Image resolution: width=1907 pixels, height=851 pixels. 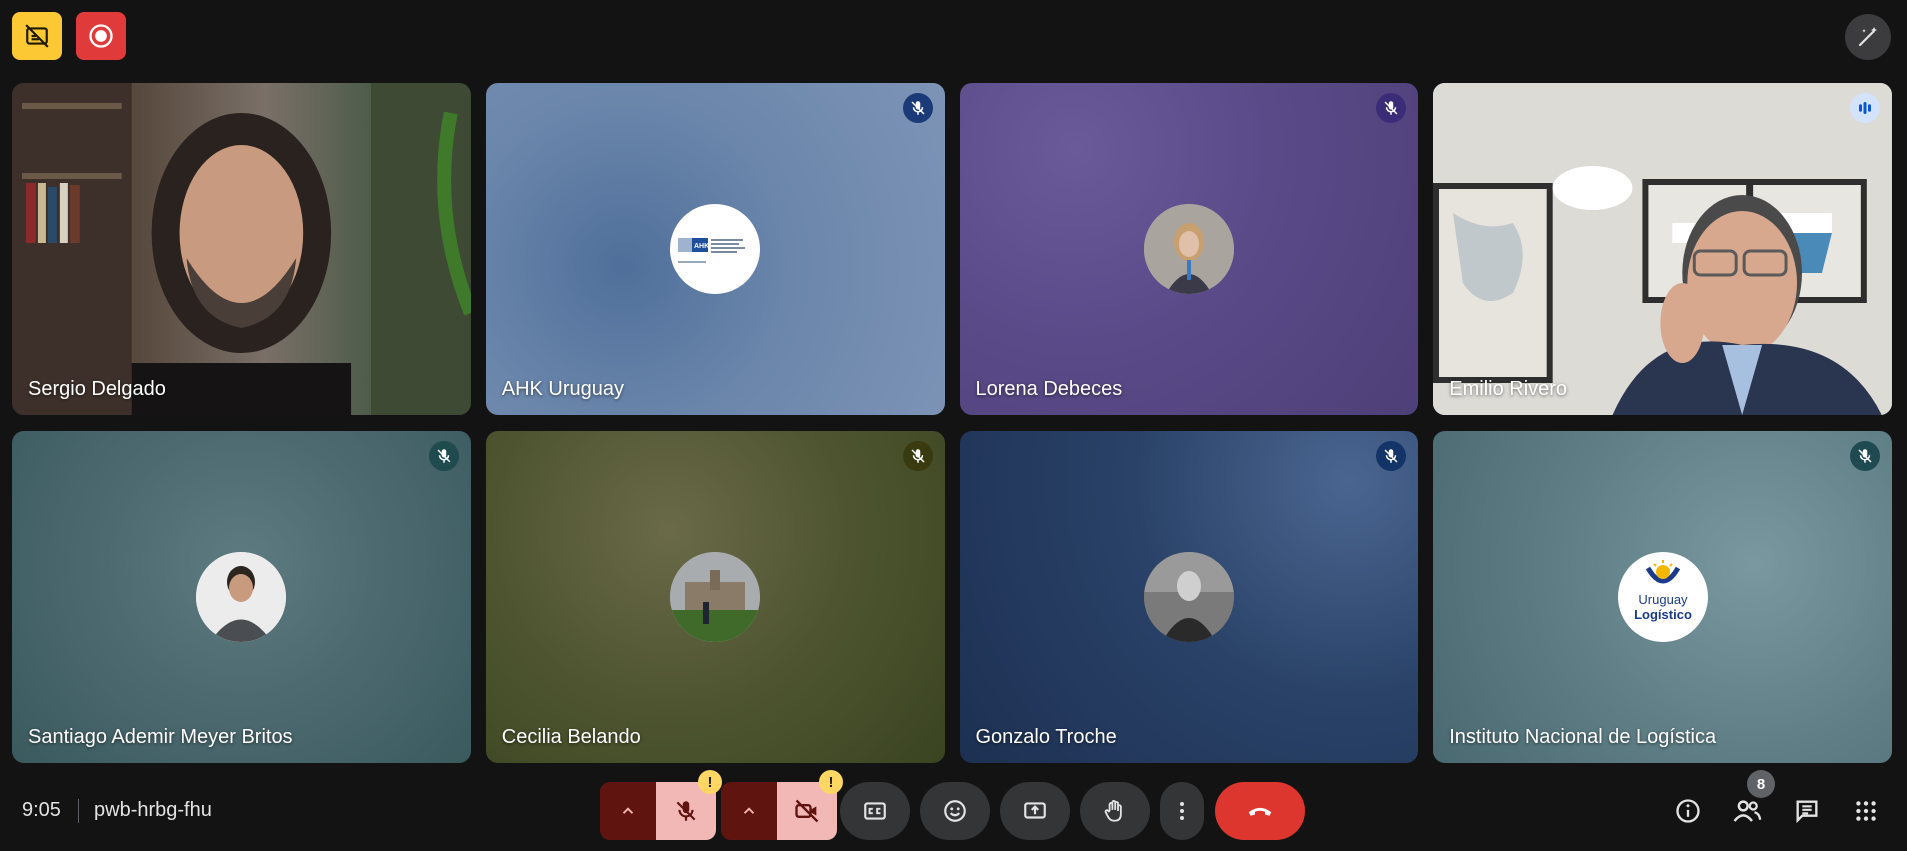 I want to click on toggle-microphone-button: !, so click(x=689, y=805).